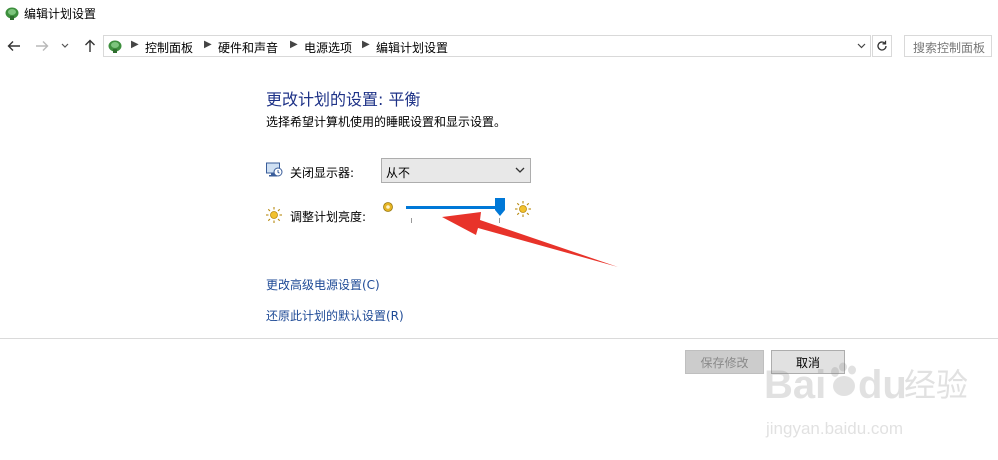 The image size is (998, 460). Describe the element at coordinates (274, 169) in the screenshot. I see `monitor-icon` at that location.